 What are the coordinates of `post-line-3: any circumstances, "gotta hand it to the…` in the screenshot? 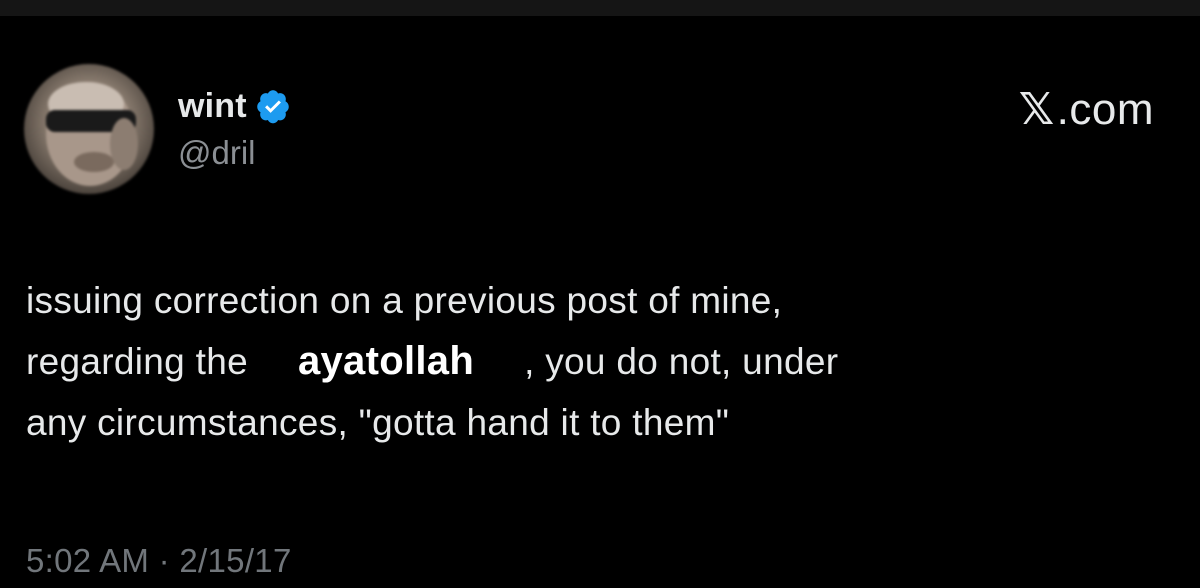 It's located at (378, 422).